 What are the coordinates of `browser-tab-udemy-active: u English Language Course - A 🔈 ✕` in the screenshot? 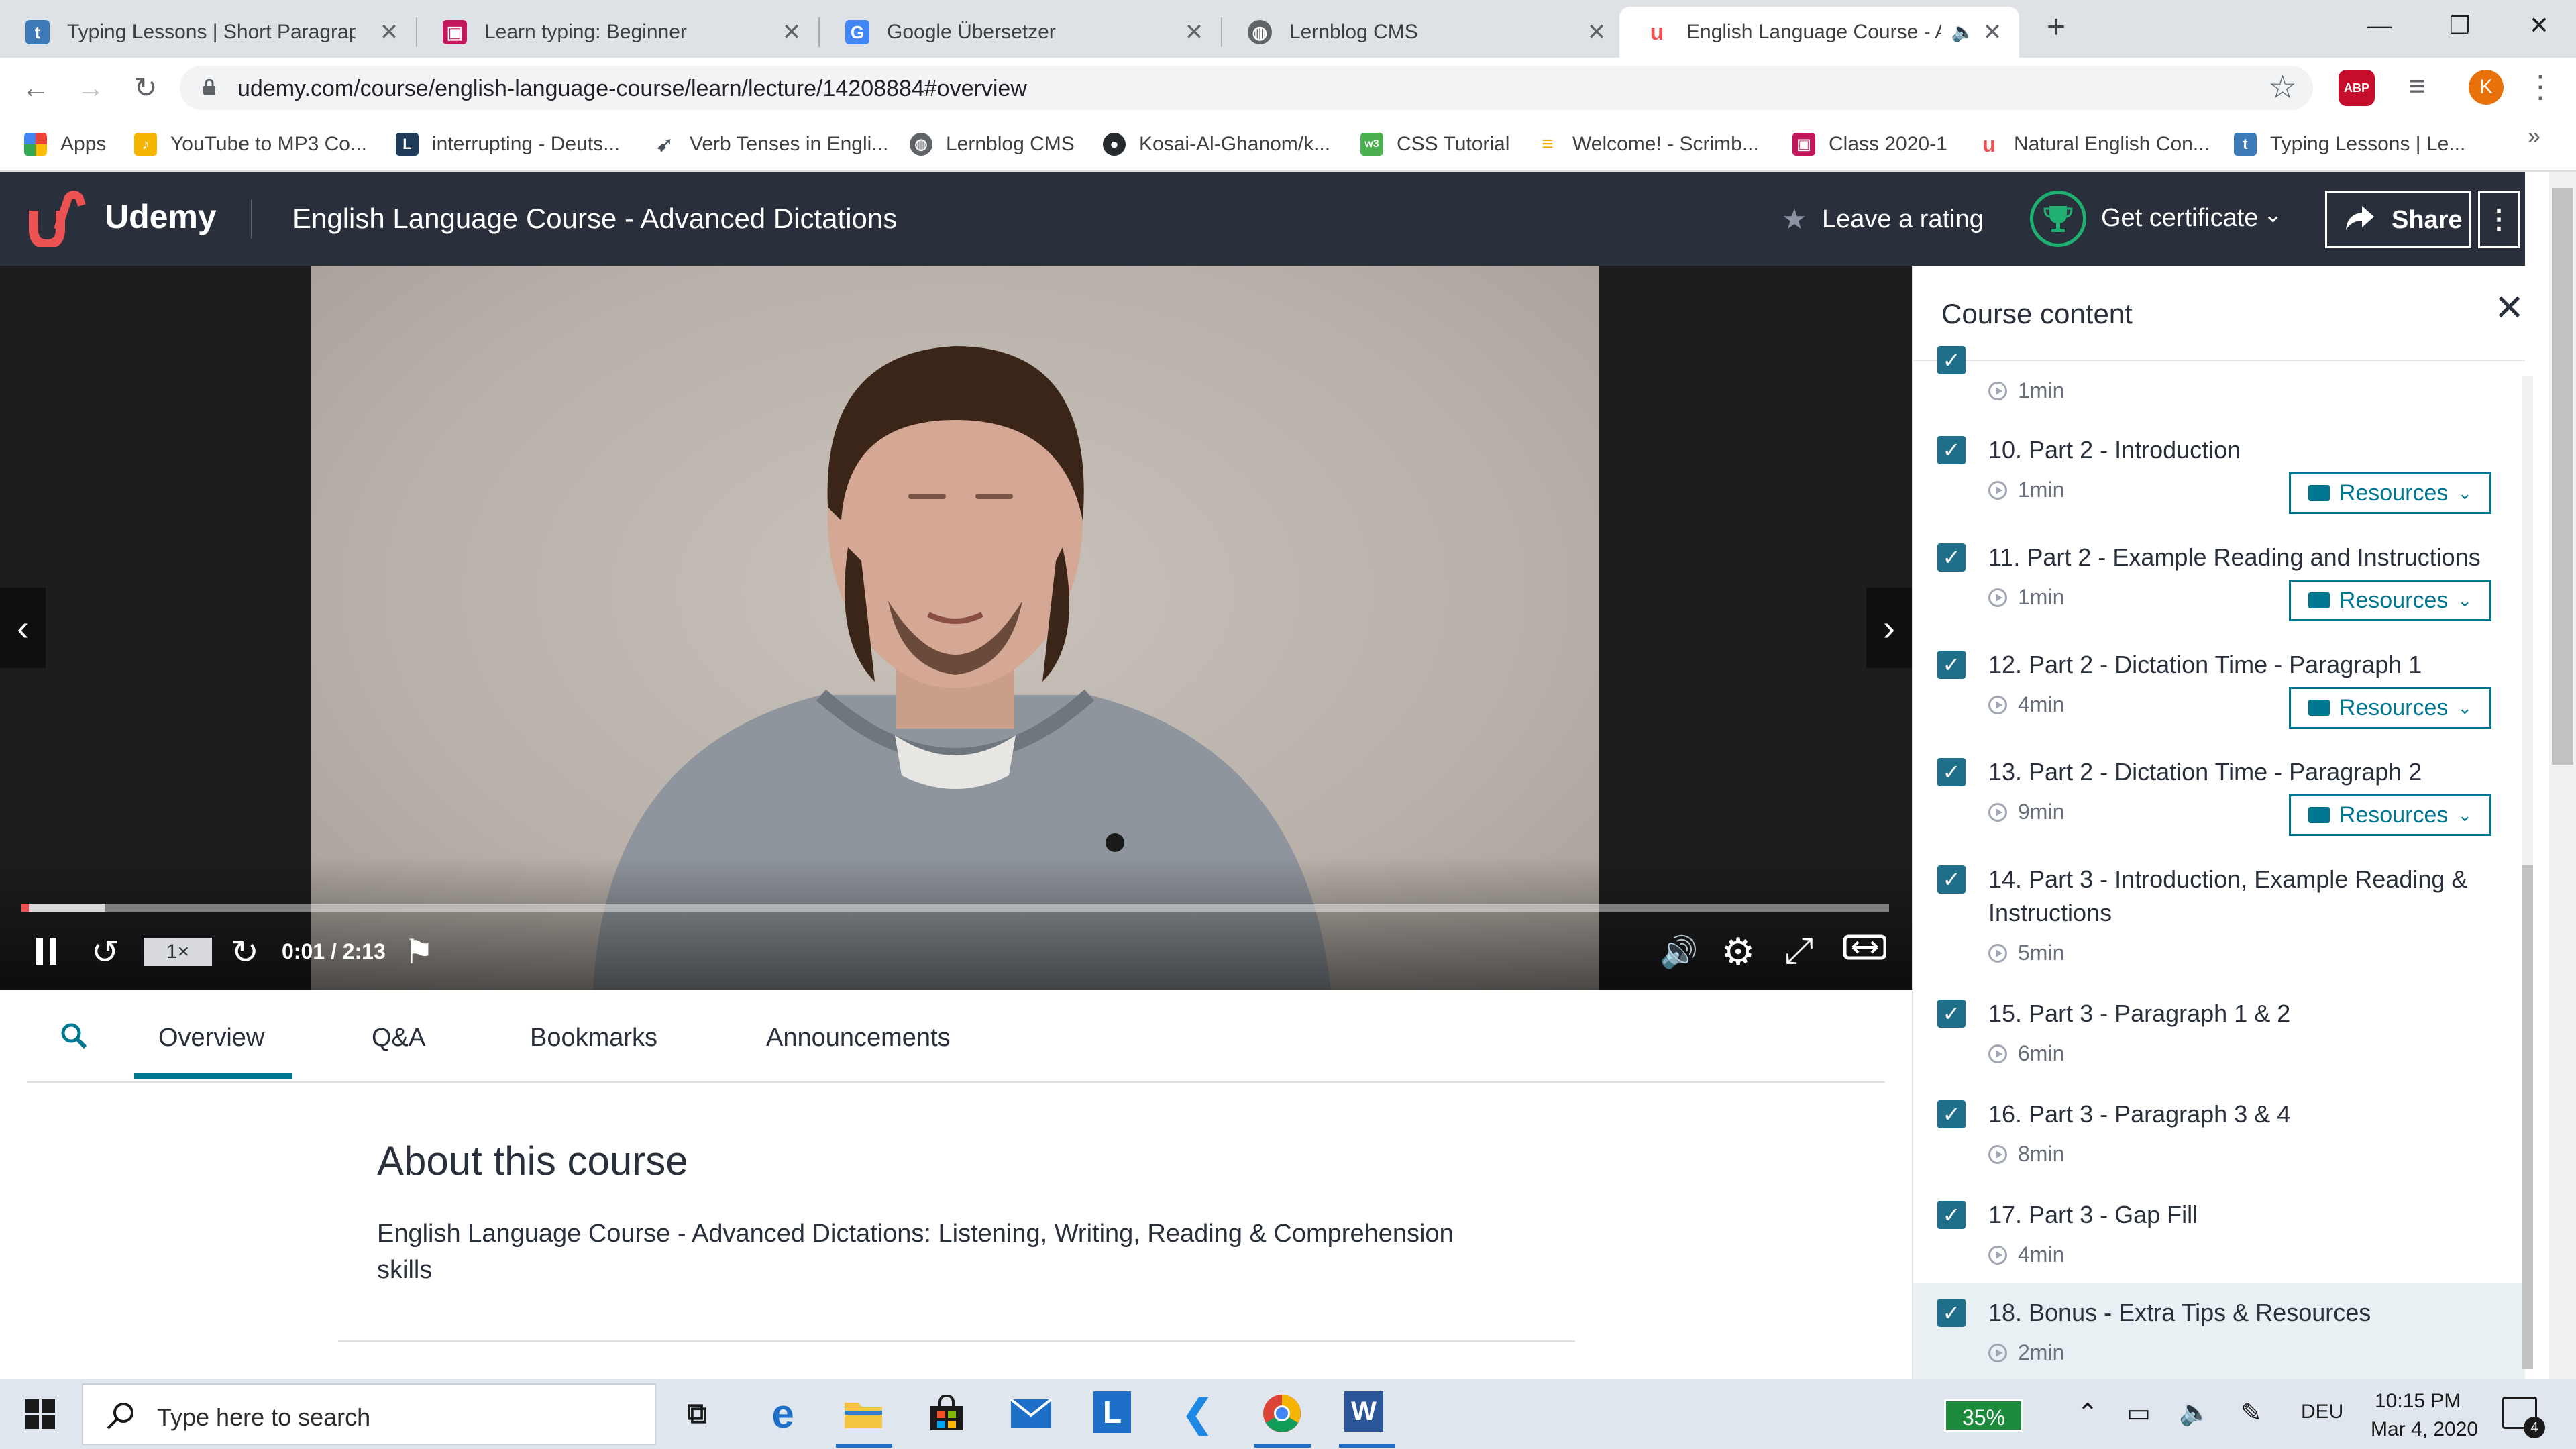 It's located at (1819, 32).